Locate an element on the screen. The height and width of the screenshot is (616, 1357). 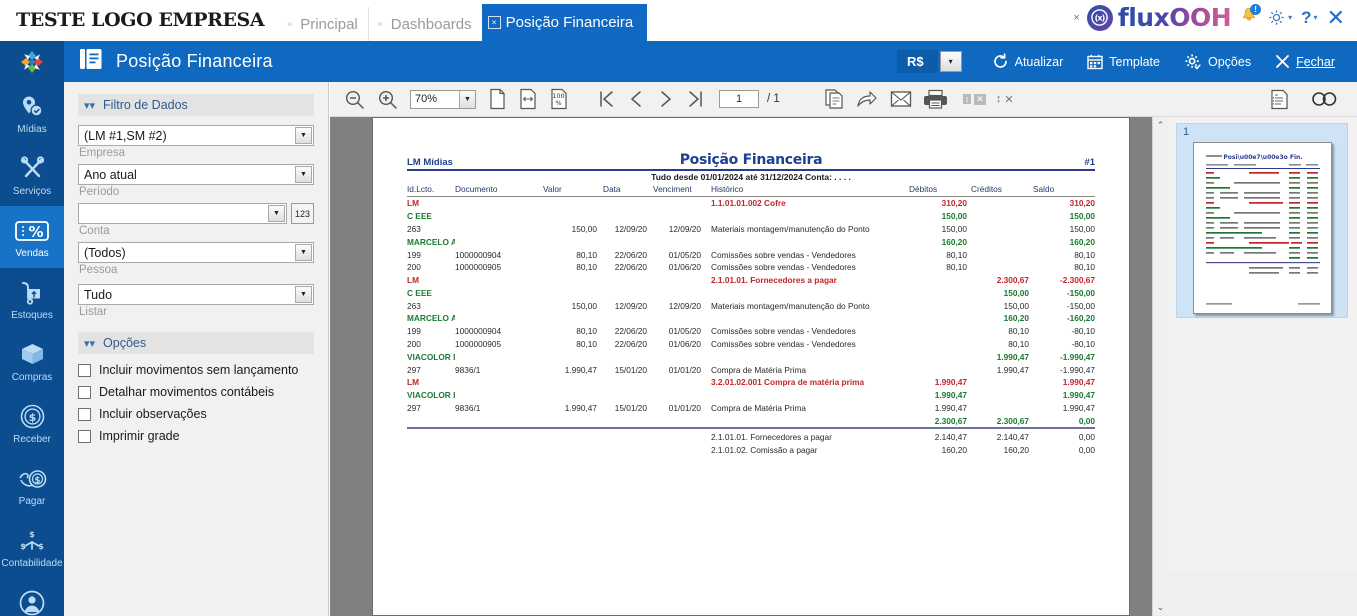
sidebar-item-receber: $ Receber is located at coordinates (32, 423).